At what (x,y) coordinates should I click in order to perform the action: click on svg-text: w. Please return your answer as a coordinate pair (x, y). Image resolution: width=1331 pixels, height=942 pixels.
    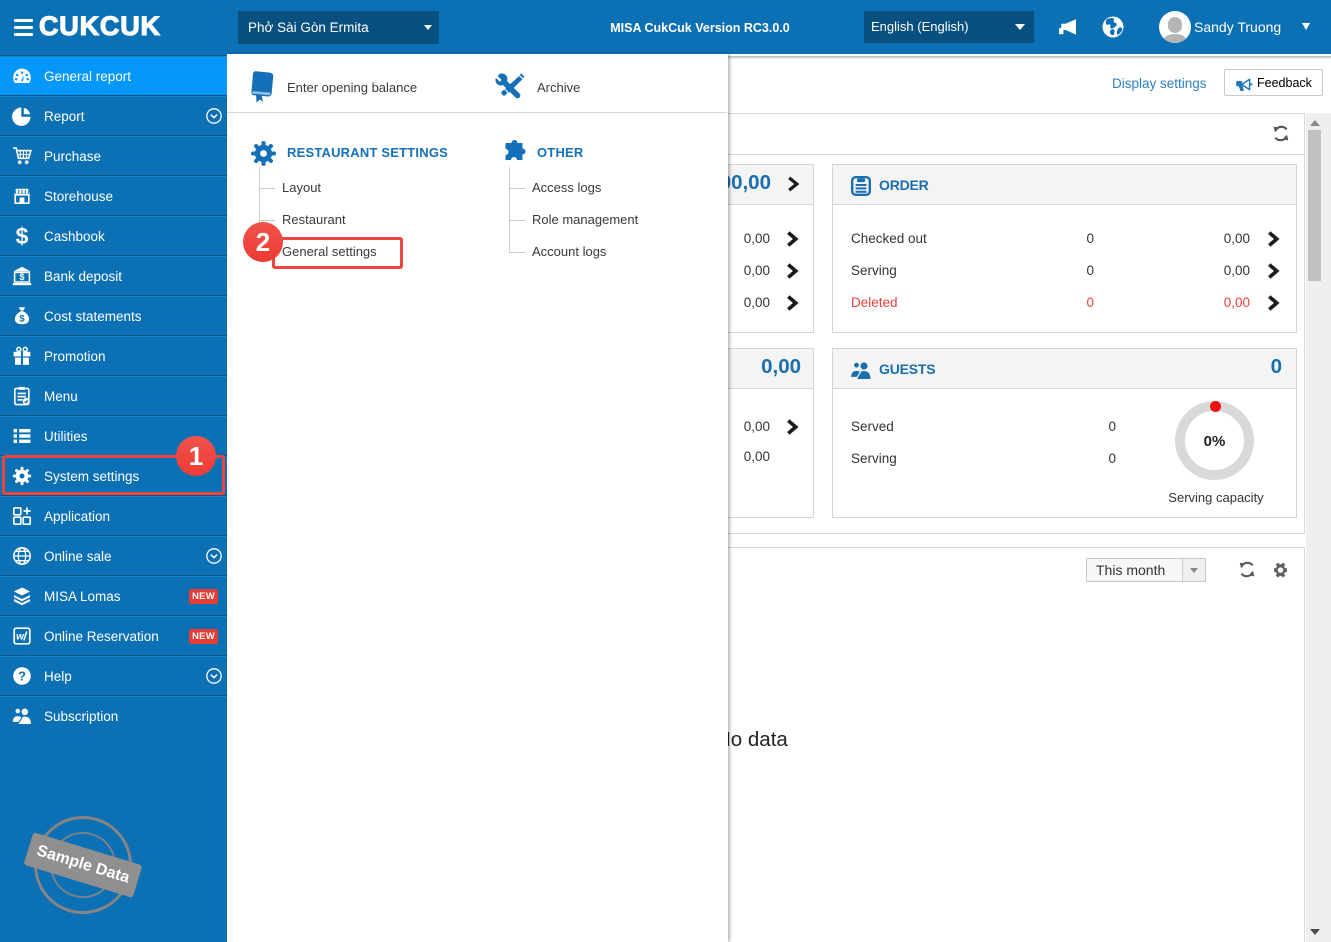
    Looking at the image, I should click on (20, 637).